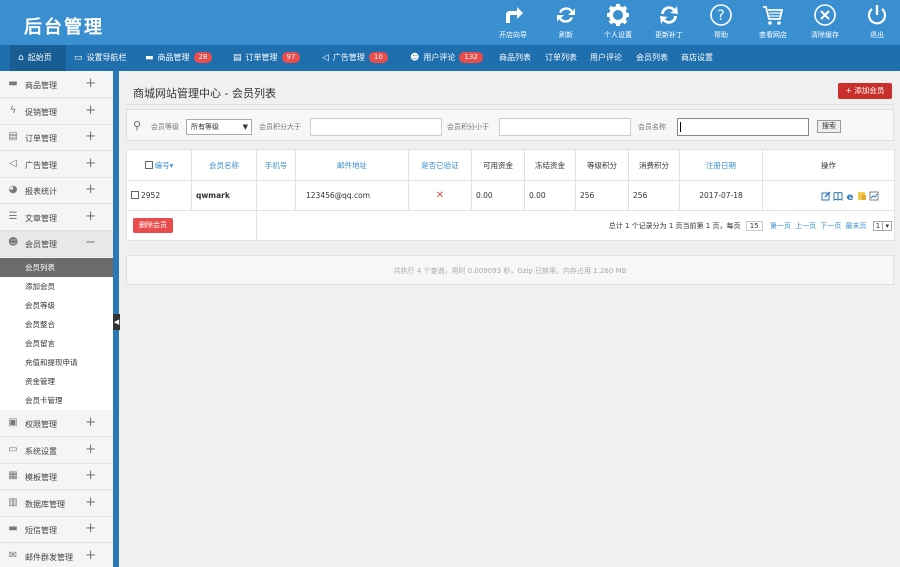 Image resolution: width=900 pixels, height=567 pixels. I want to click on sidebar-item-members: ☻ 会员管理 −, so click(57, 244).